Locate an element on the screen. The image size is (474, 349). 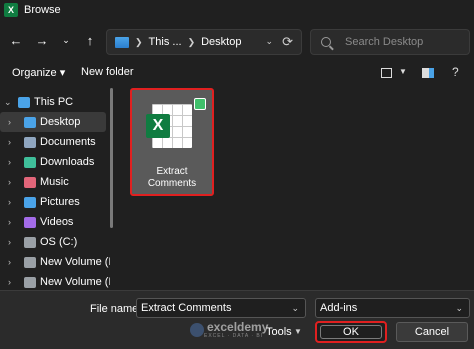
breadcrumb-desktop: Desktop is located at coordinates (221, 42).